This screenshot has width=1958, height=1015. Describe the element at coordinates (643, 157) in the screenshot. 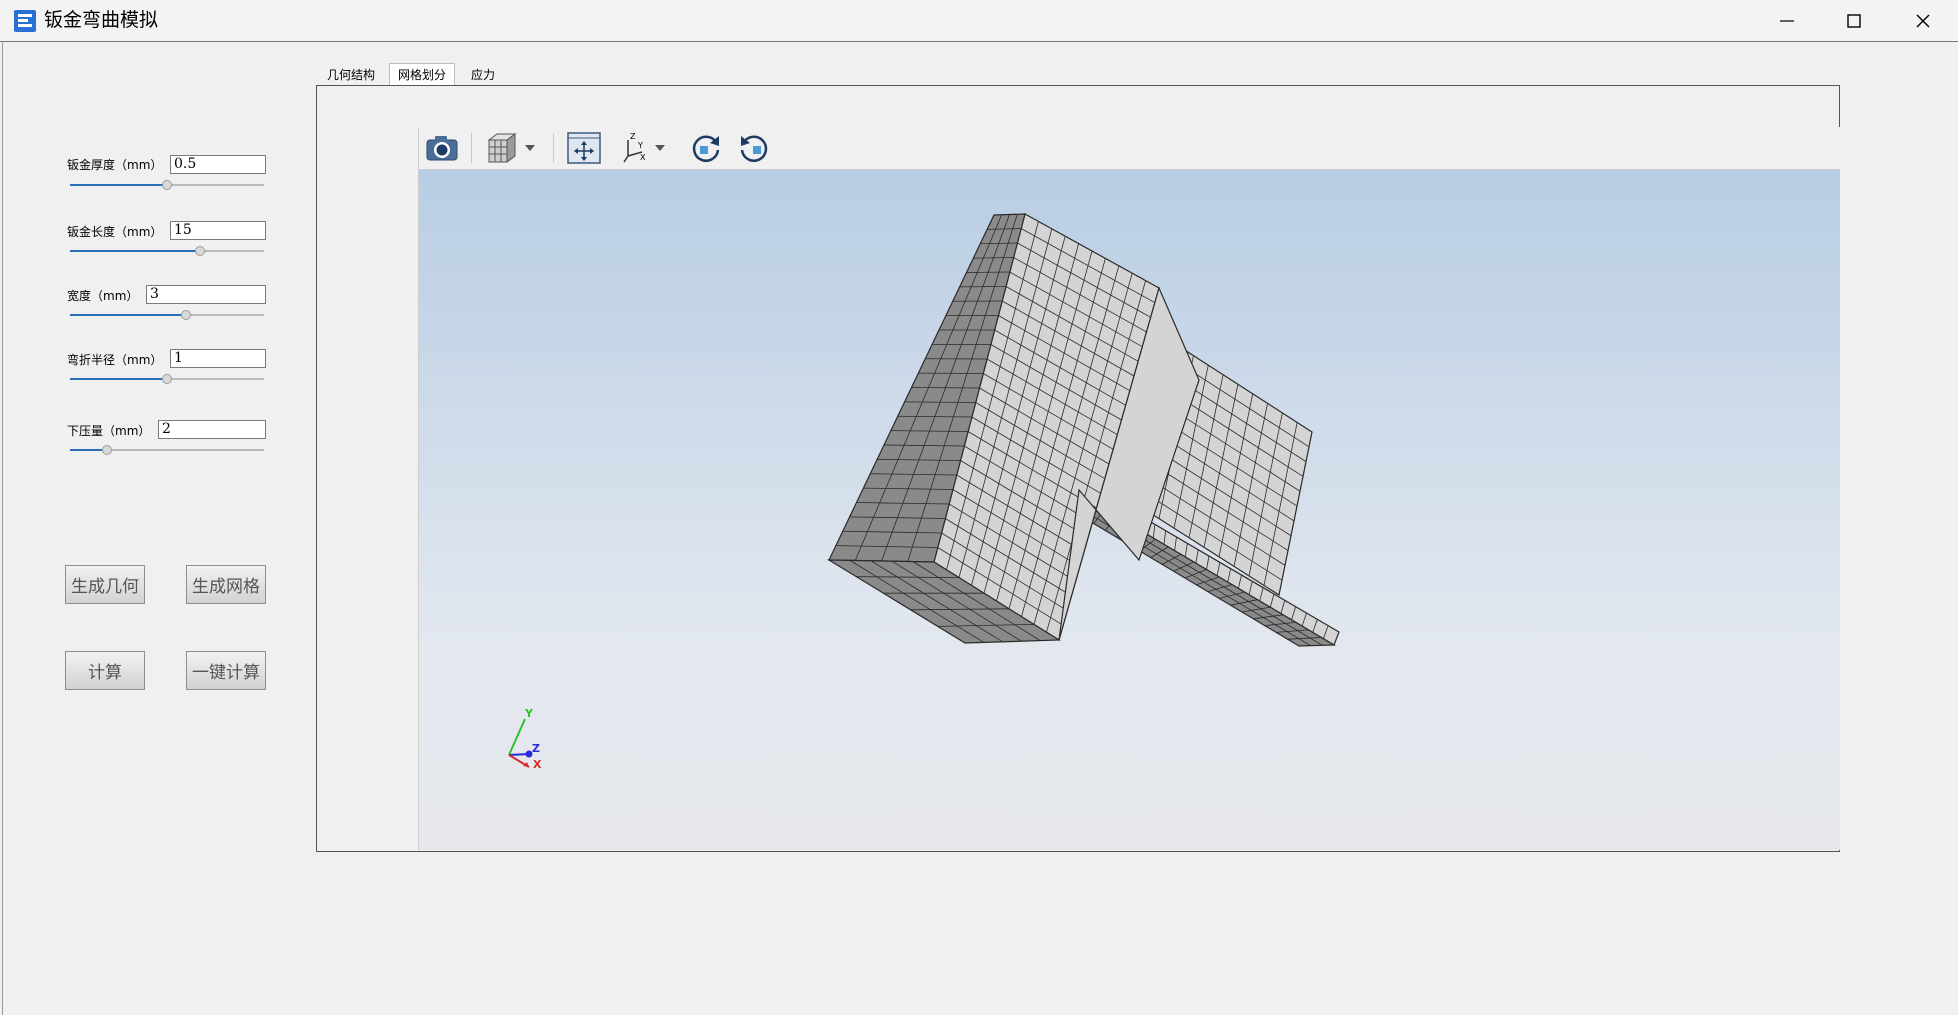

I see `svg-text: X` at that location.